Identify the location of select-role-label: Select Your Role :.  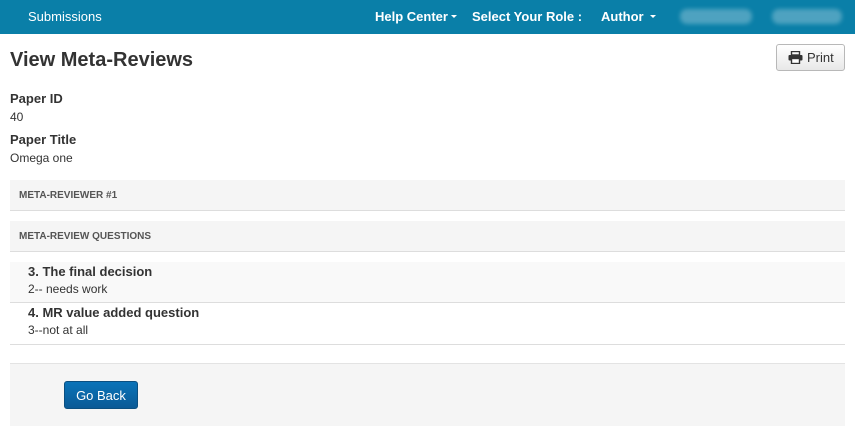
(527, 16).